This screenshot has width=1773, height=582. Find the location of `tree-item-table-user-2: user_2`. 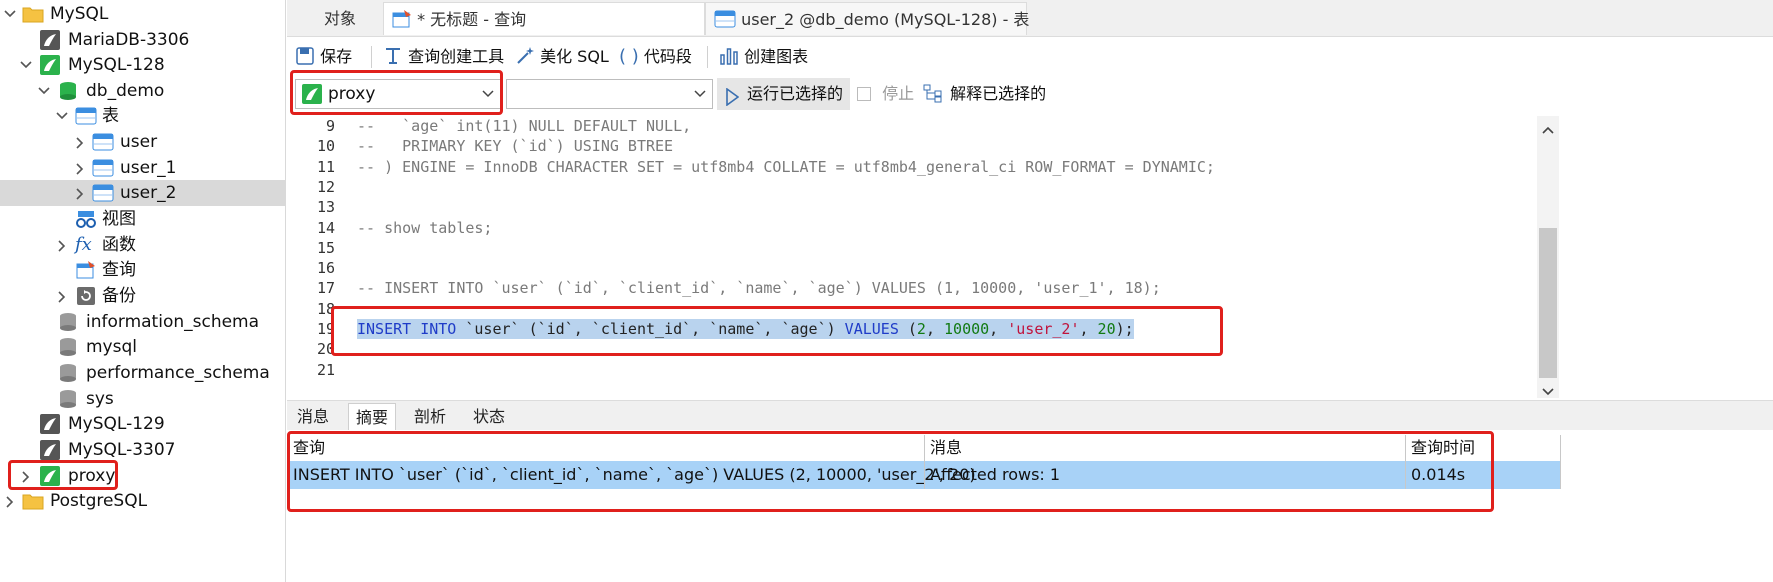

tree-item-table-user-2: user_2 is located at coordinates (143, 193).